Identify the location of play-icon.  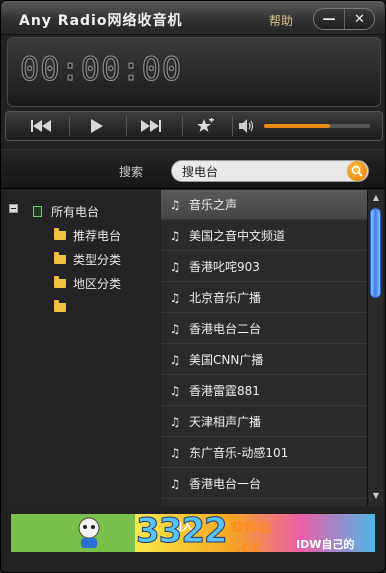
(97, 126).